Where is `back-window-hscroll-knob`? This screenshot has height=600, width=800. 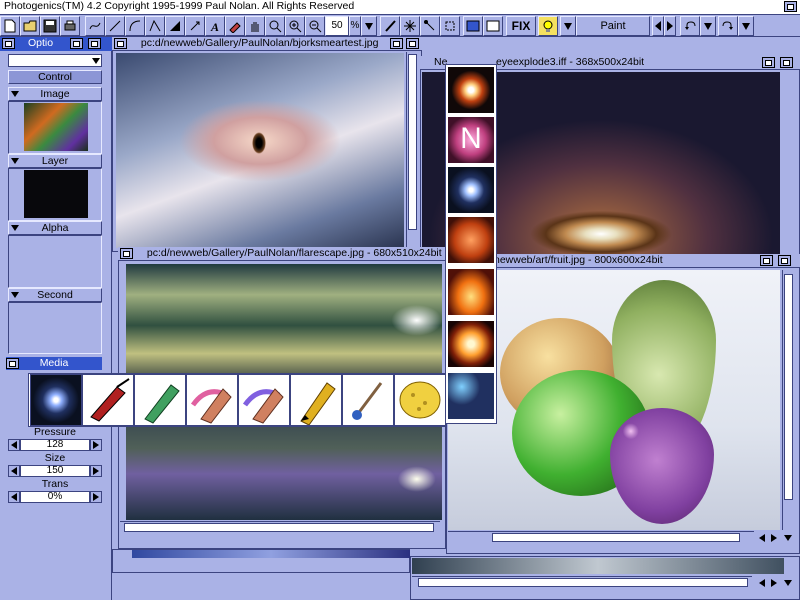
back-window-hscroll-knob is located at coordinates (583, 582).